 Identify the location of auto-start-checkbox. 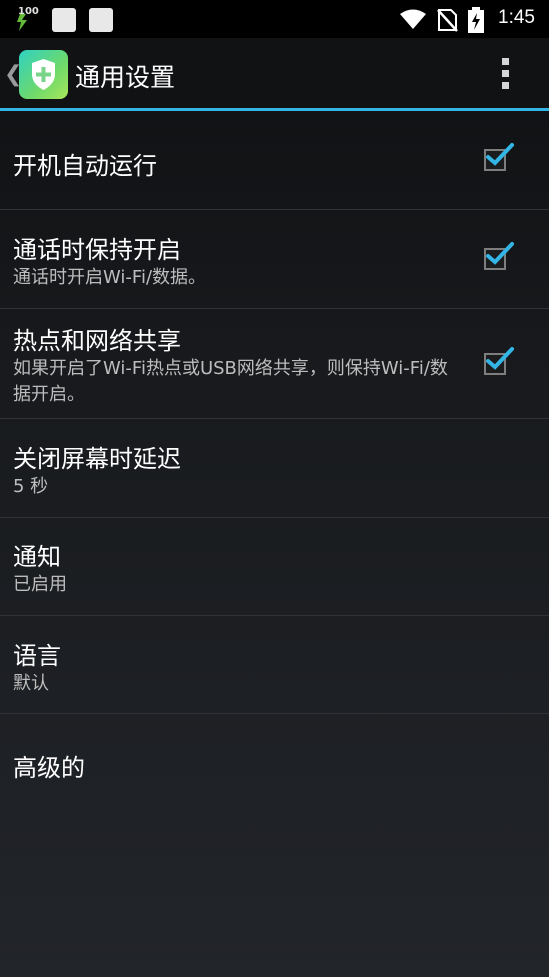
(499, 158).